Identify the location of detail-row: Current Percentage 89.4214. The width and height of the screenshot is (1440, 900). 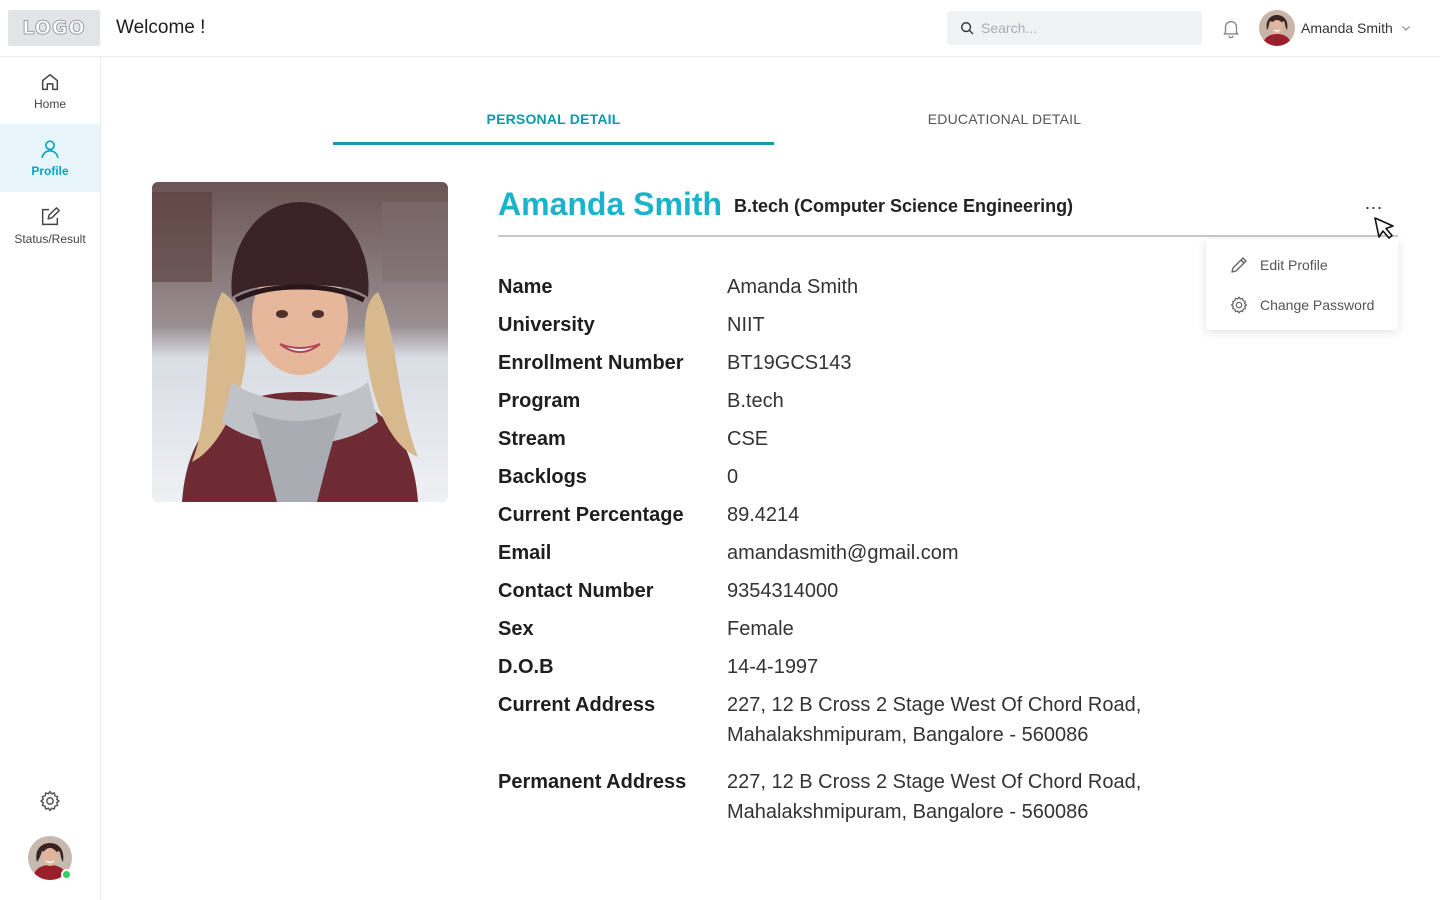
(848, 521).